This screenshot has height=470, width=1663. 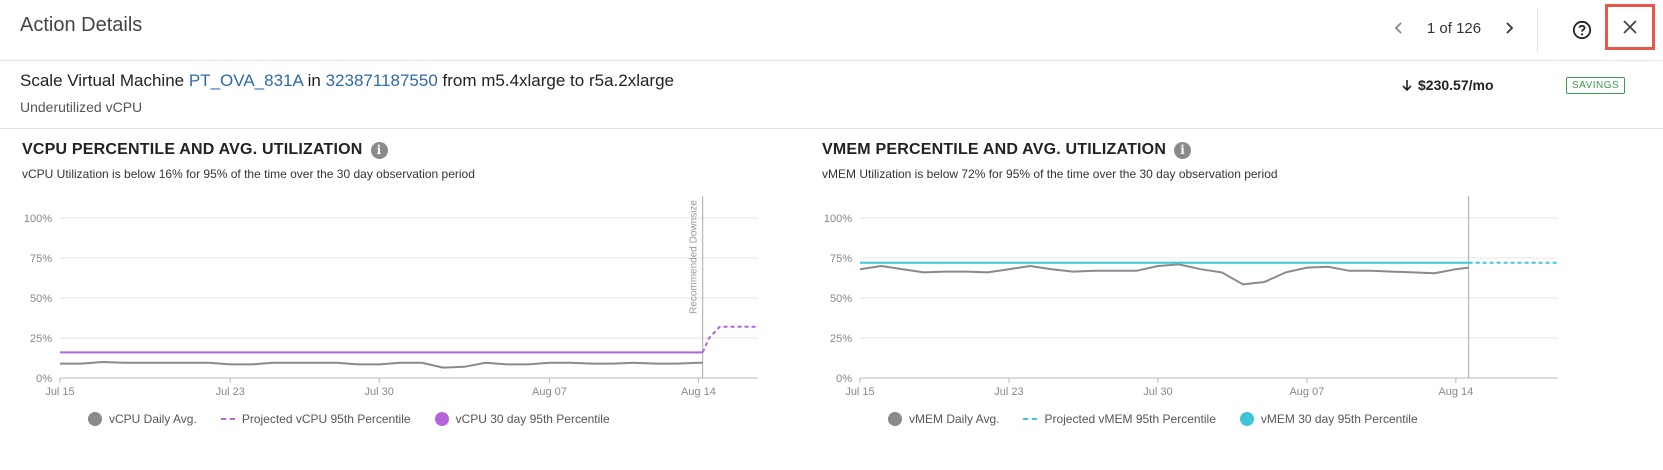 I want to click on help-icon, so click(x=1582, y=30).